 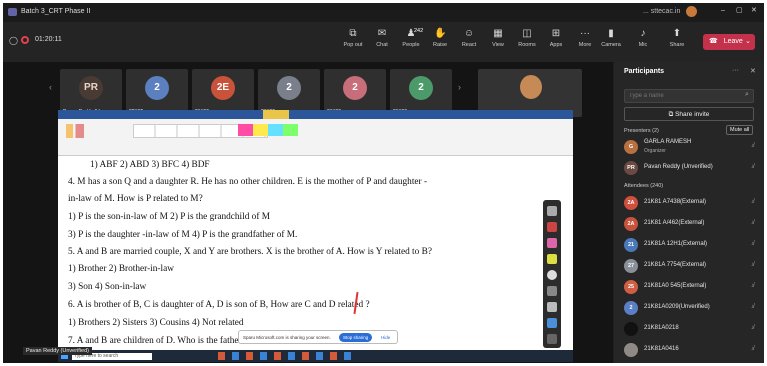 I want to click on meeting-timer: 01:20:11, so click(x=48, y=39).